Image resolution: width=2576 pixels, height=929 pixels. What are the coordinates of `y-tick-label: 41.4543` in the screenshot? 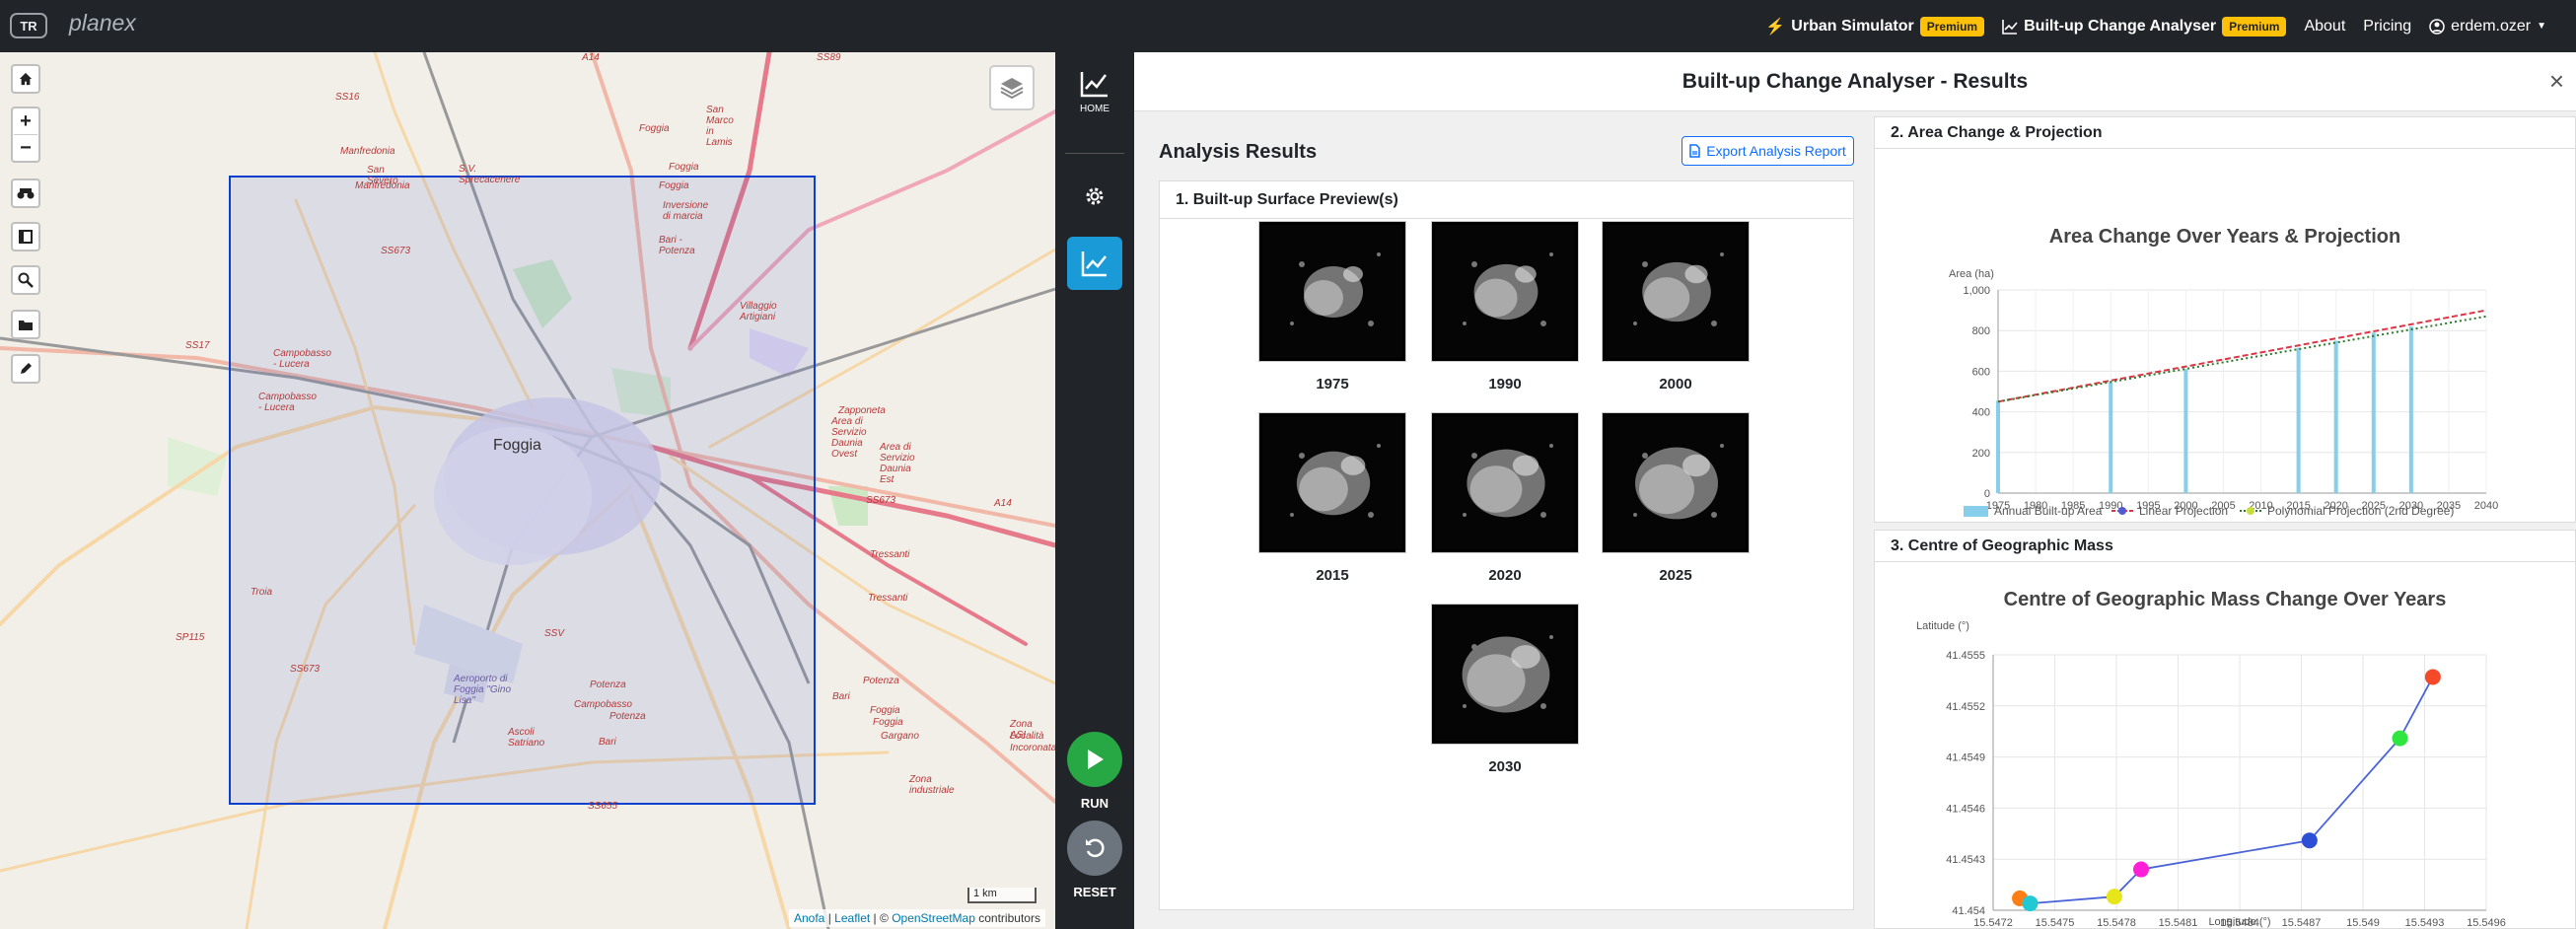 It's located at (1966, 860).